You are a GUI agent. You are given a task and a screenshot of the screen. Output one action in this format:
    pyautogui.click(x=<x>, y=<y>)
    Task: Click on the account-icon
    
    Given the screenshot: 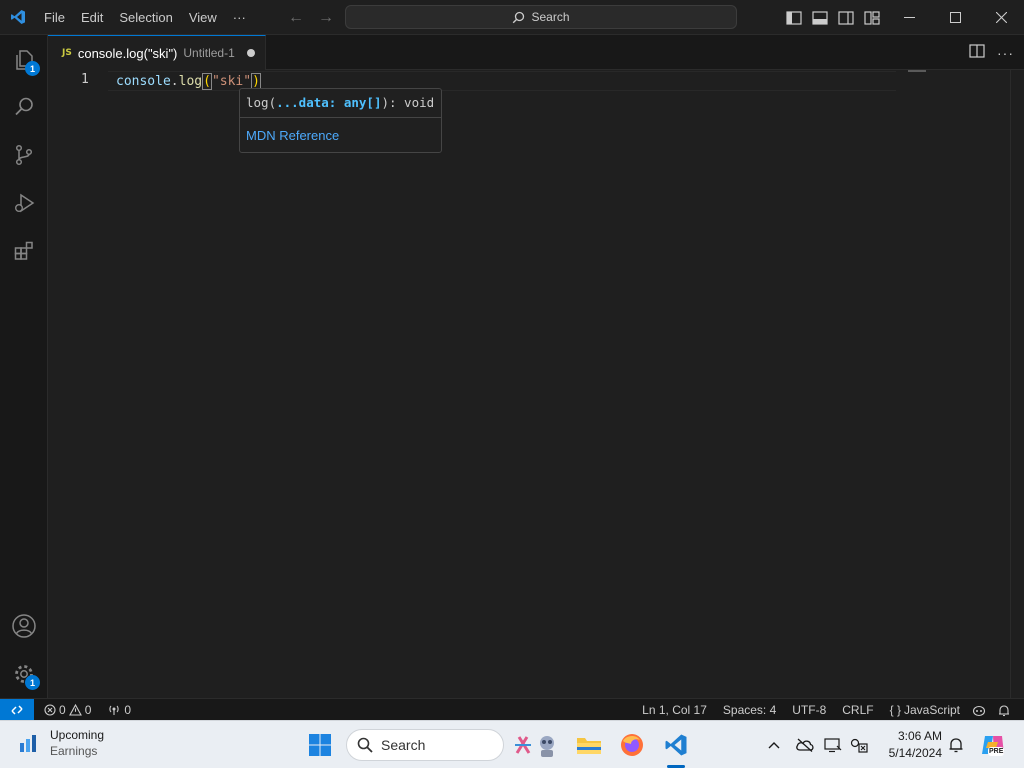 What is the action you would take?
    pyautogui.click(x=24, y=626)
    